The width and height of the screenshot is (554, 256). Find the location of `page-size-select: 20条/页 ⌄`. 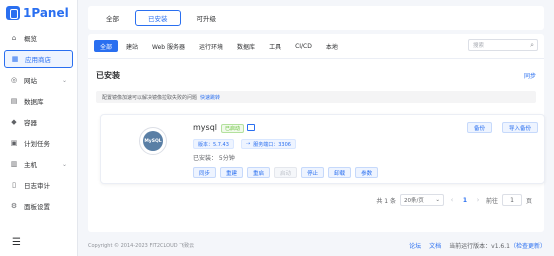

page-size-select: 20条/页 ⌄ is located at coordinates (421, 200).